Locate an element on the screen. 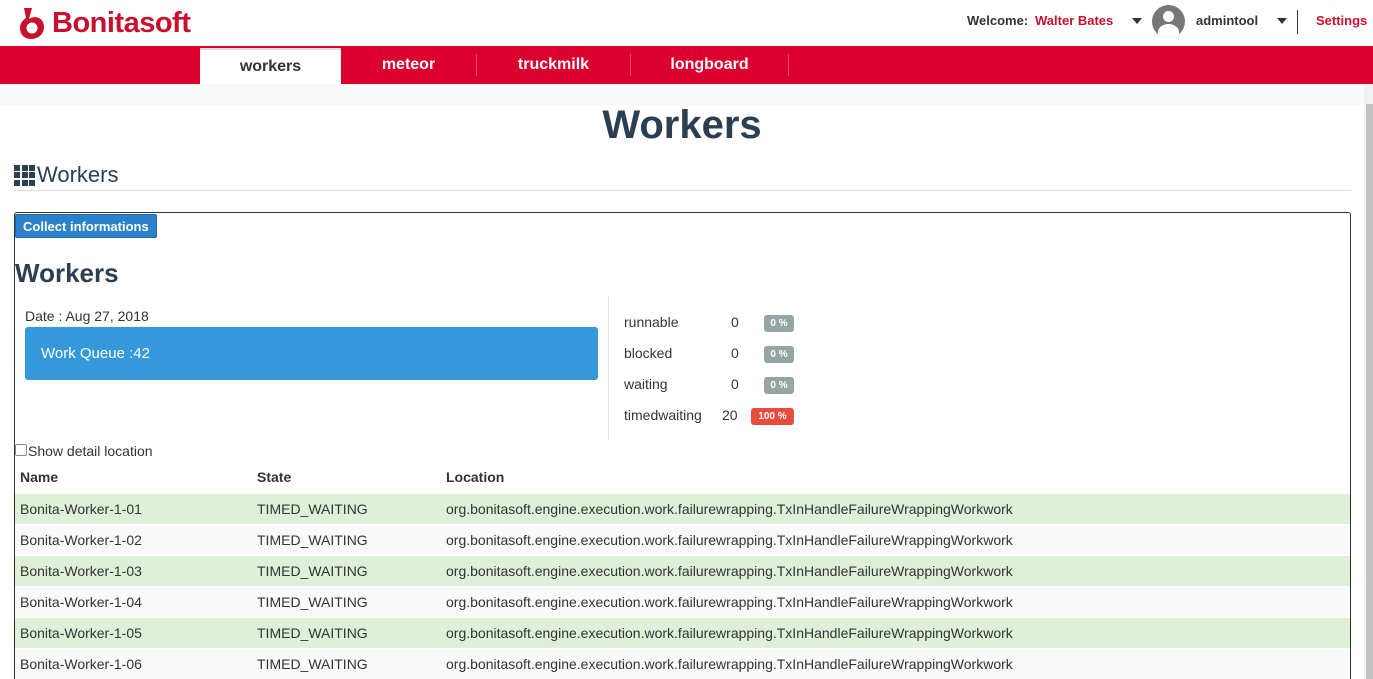 The height and width of the screenshot is (679, 1373). header-divider is located at coordinates (1297, 22).